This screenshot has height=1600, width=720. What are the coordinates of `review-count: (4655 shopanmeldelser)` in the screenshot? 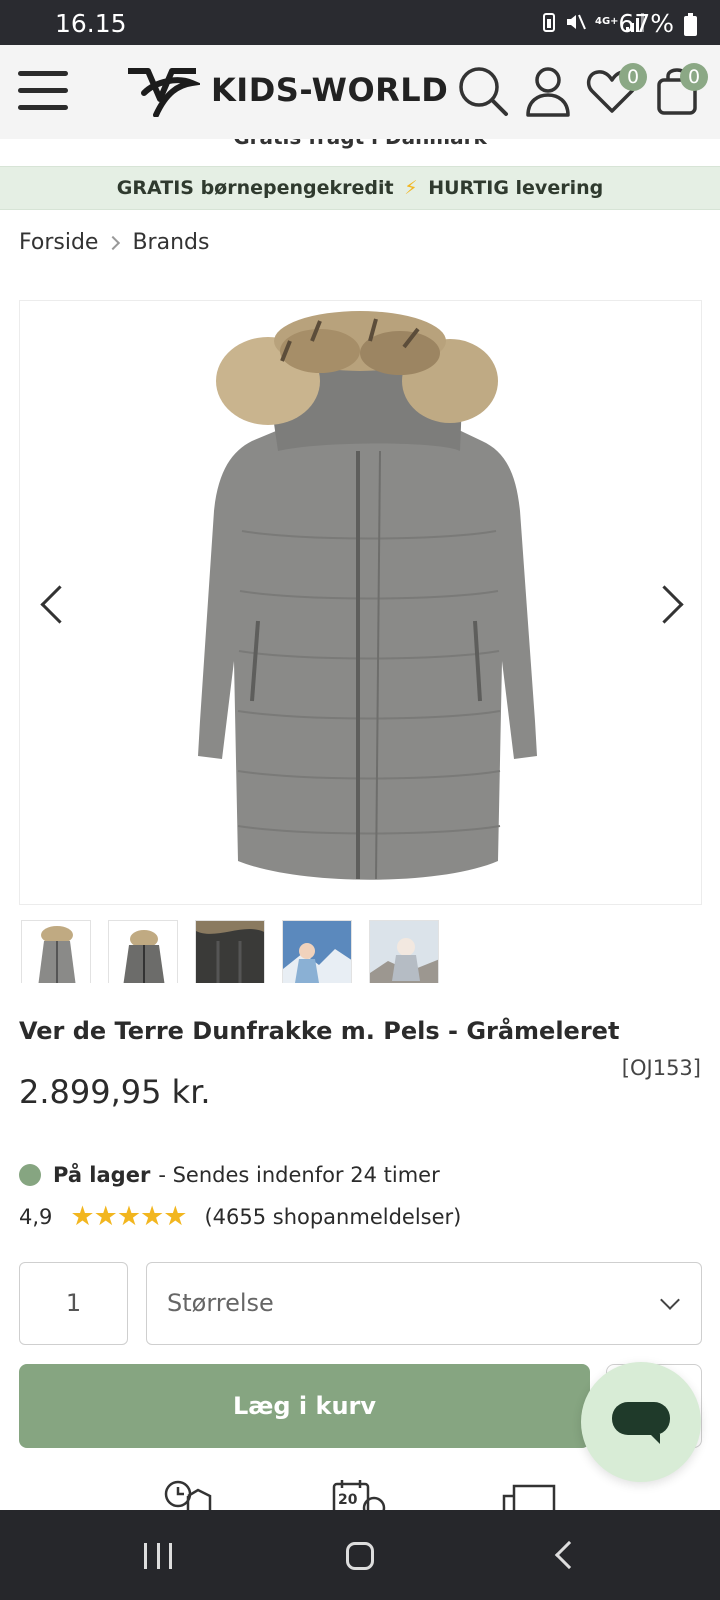 It's located at (332, 1217).